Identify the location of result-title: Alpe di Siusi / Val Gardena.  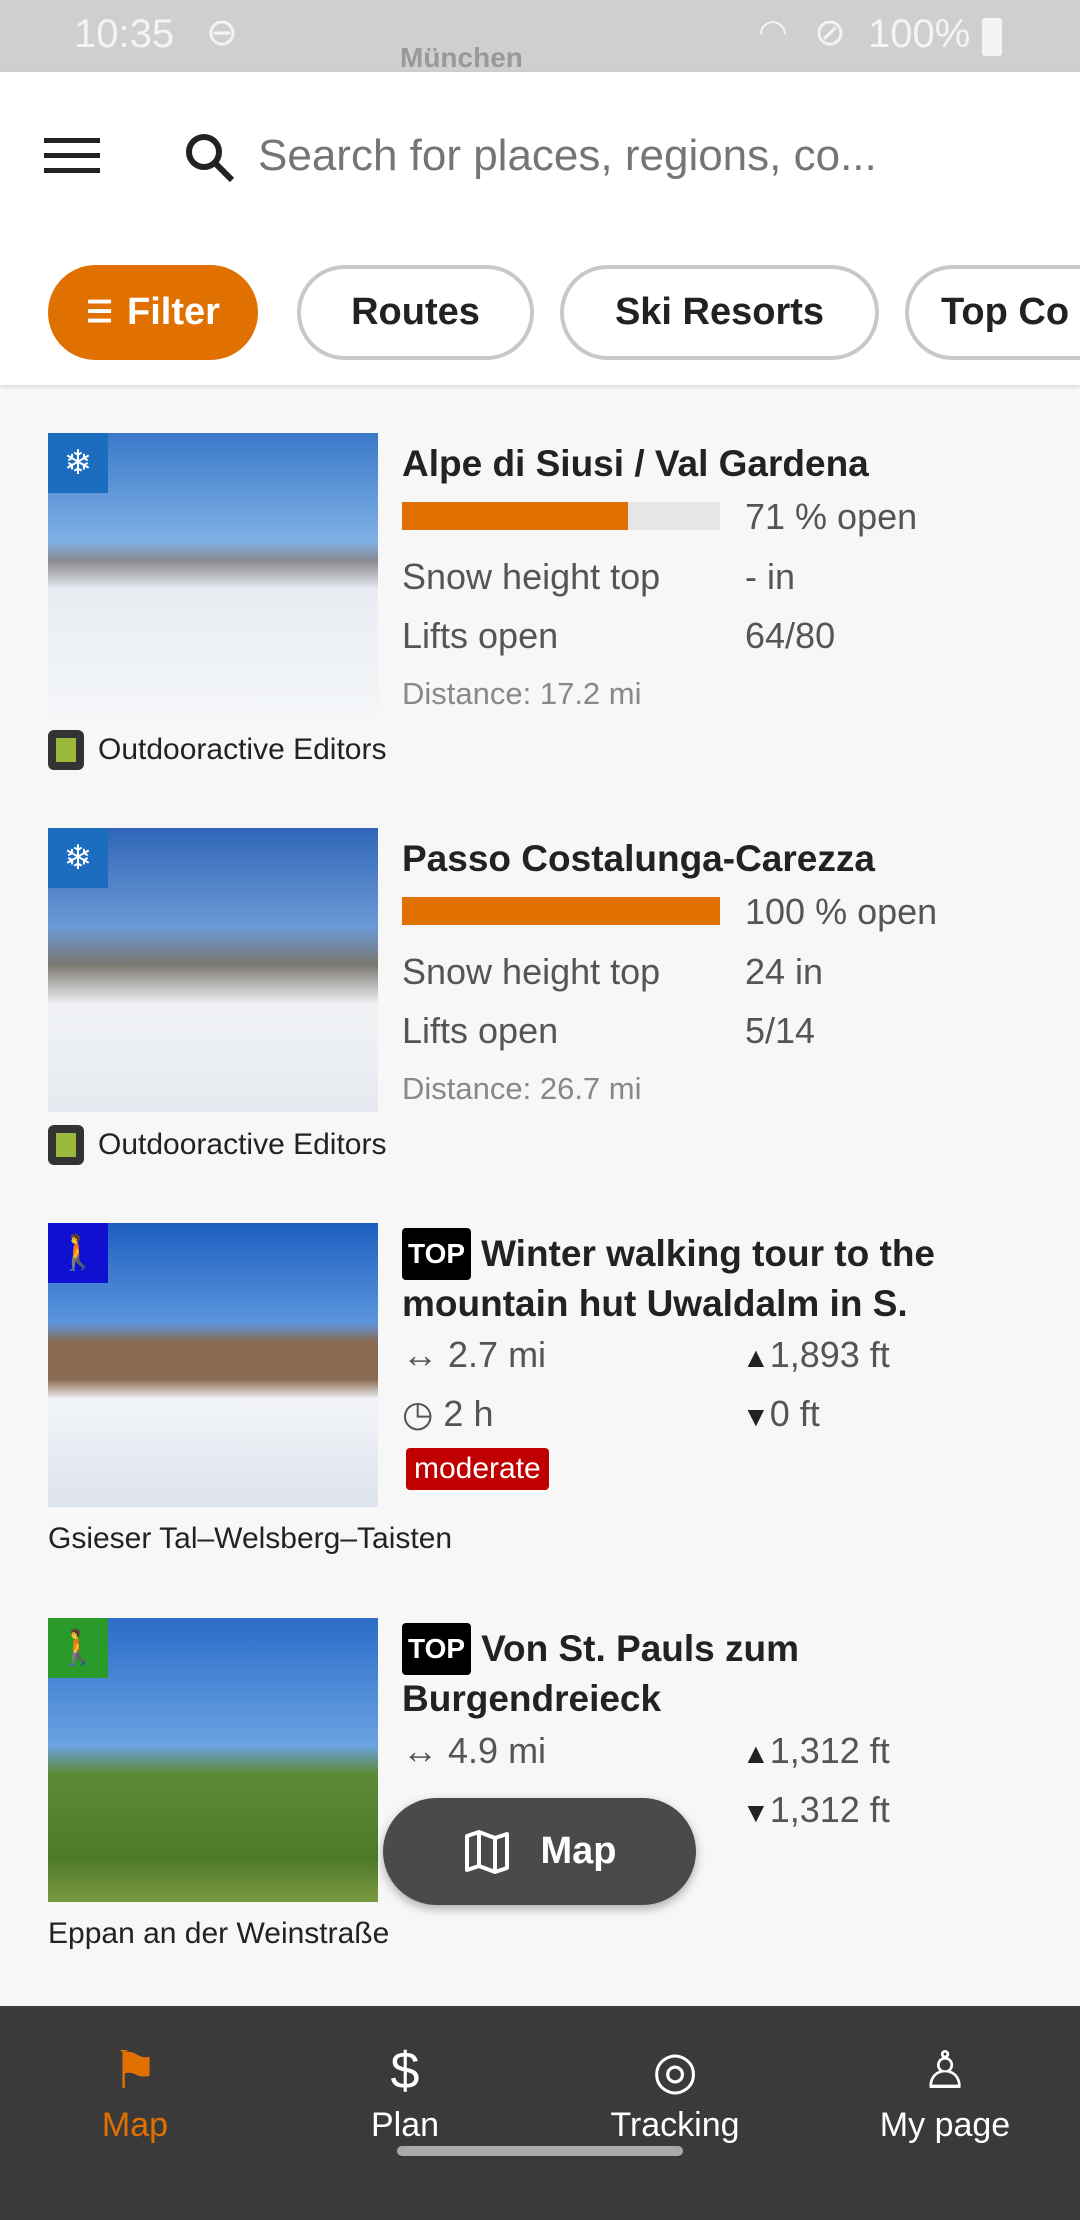
(635, 463).